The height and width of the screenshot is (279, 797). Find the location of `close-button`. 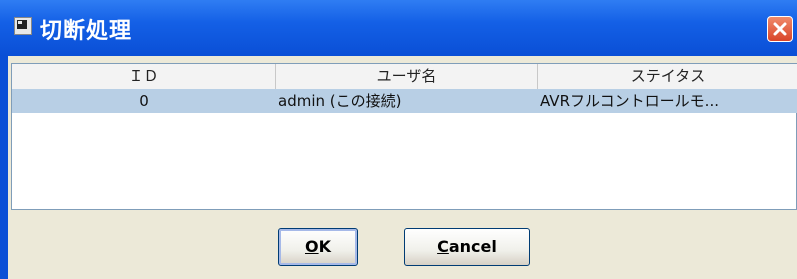

close-button is located at coordinates (780, 29).